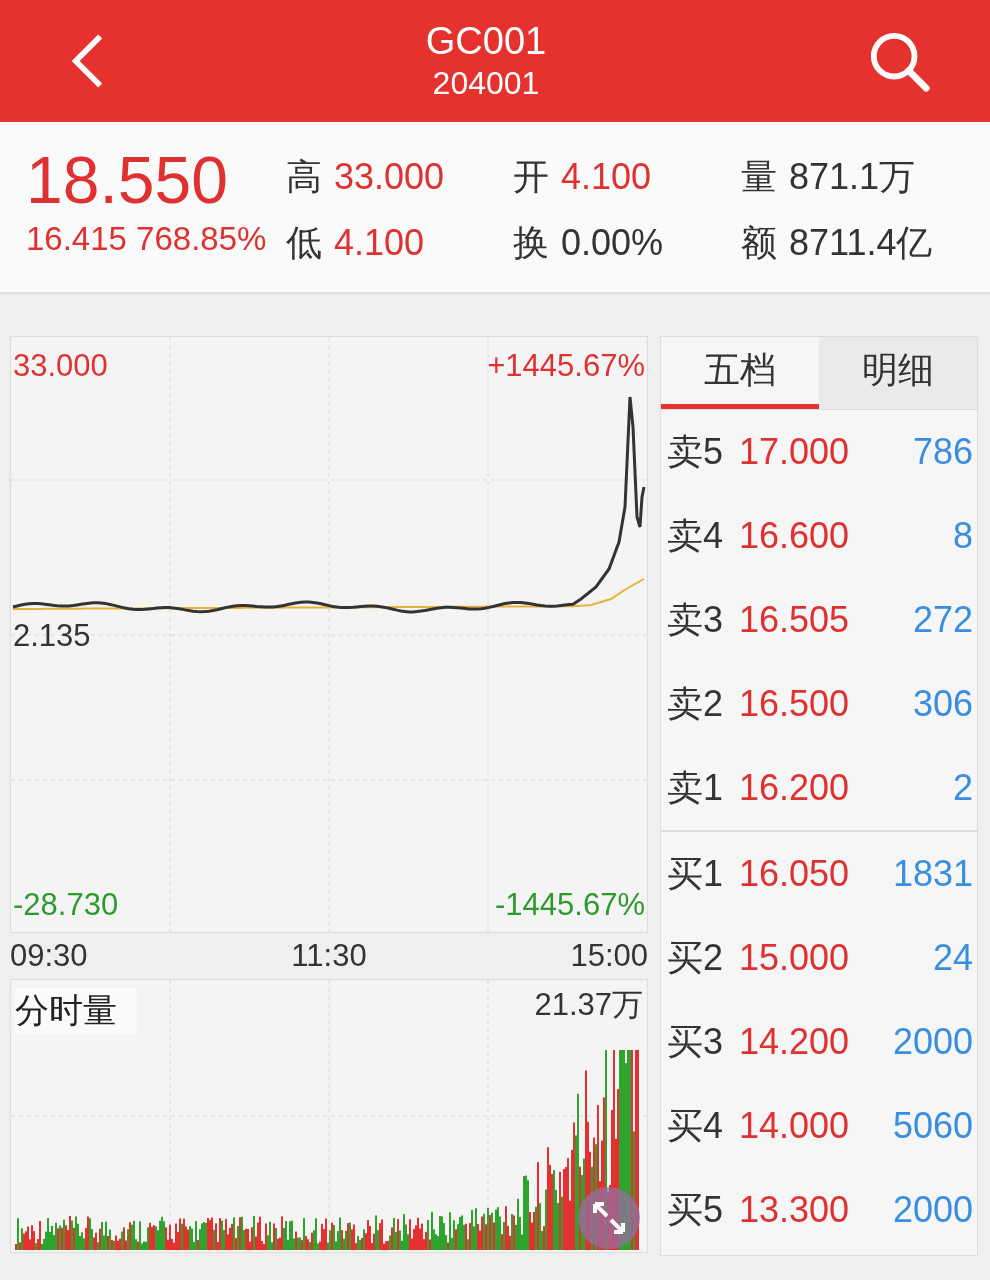 The height and width of the screenshot is (1280, 990). What do you see at coordinates (612, 243) in the screenshot?
I see `stat-value: 0.00%` at bounding box center [612, 243].